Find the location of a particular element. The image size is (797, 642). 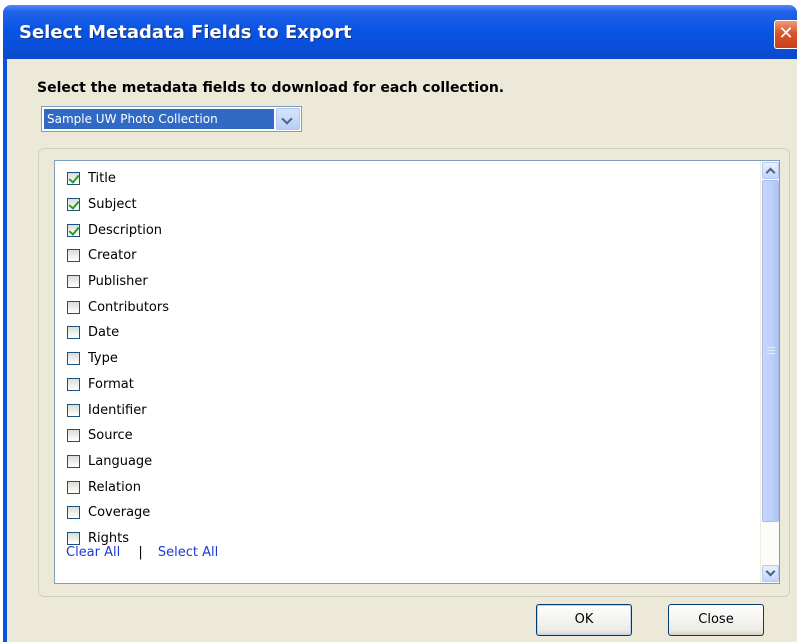

field-item: Publisher is located at coordinates (118, 282).